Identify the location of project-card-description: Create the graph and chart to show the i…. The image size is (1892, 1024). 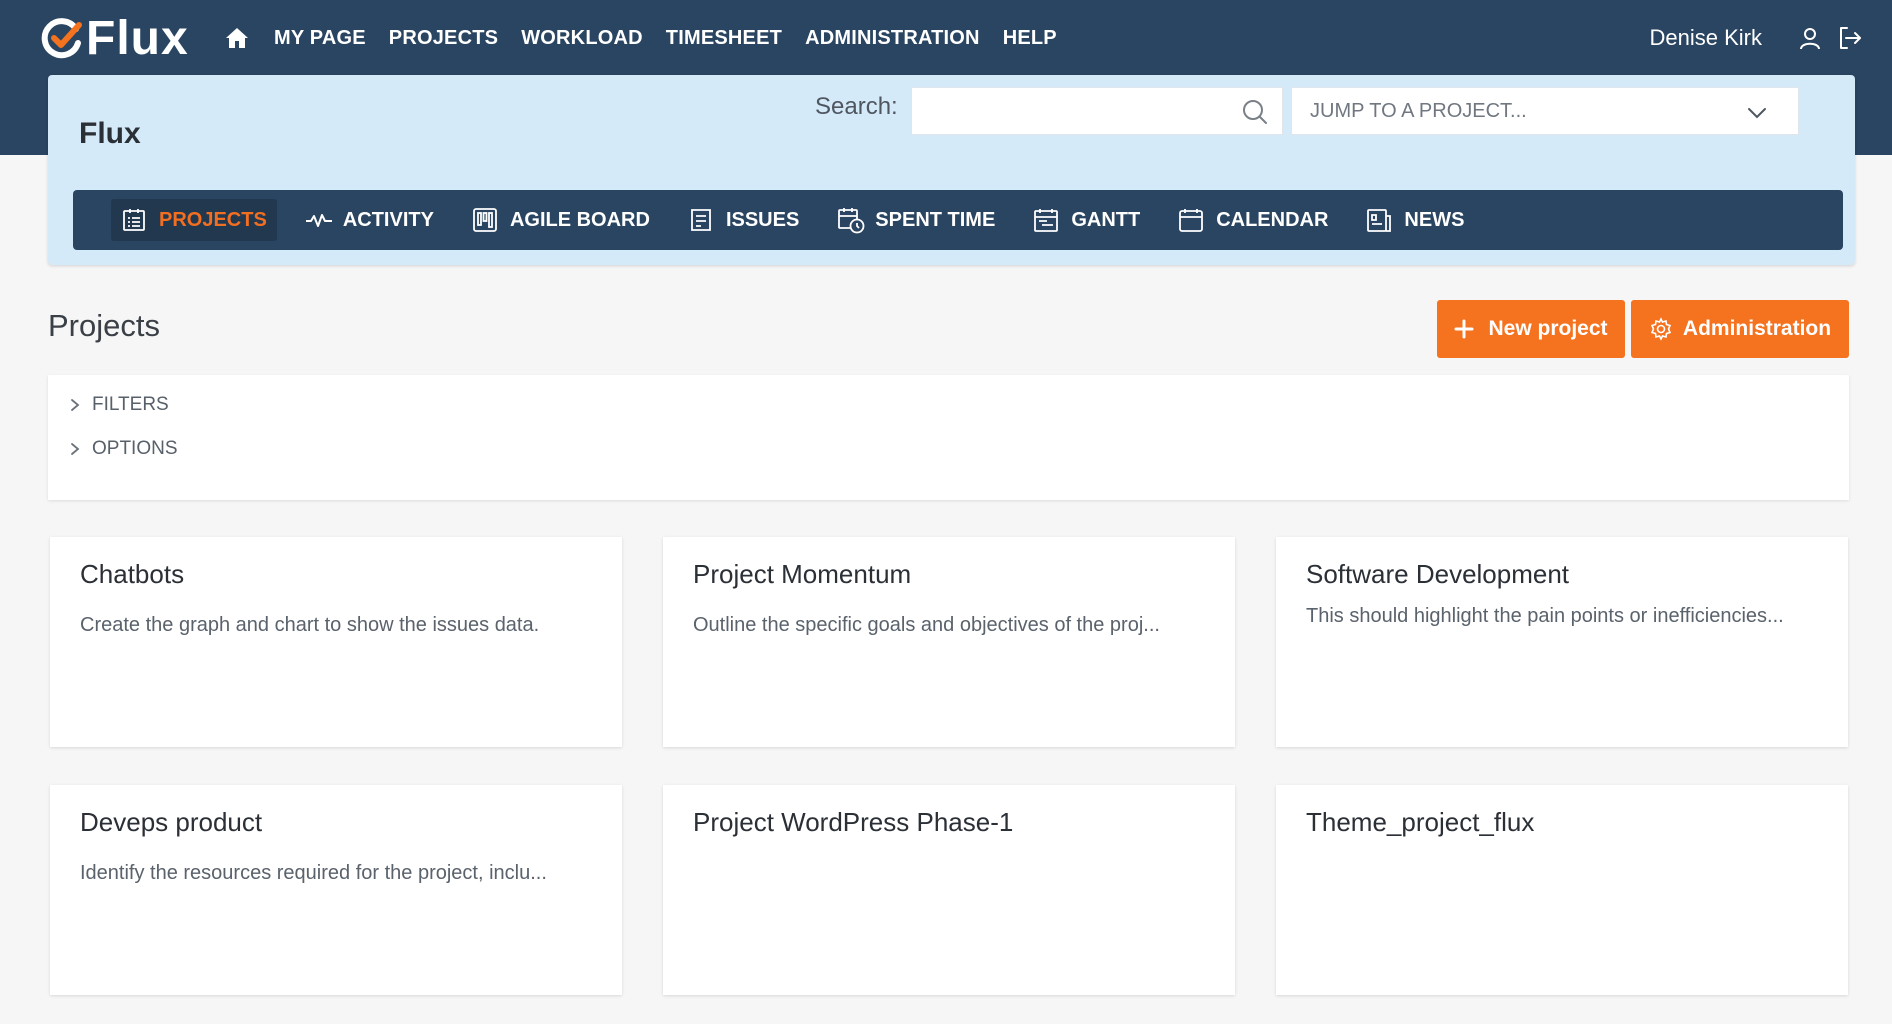
(340, 625).